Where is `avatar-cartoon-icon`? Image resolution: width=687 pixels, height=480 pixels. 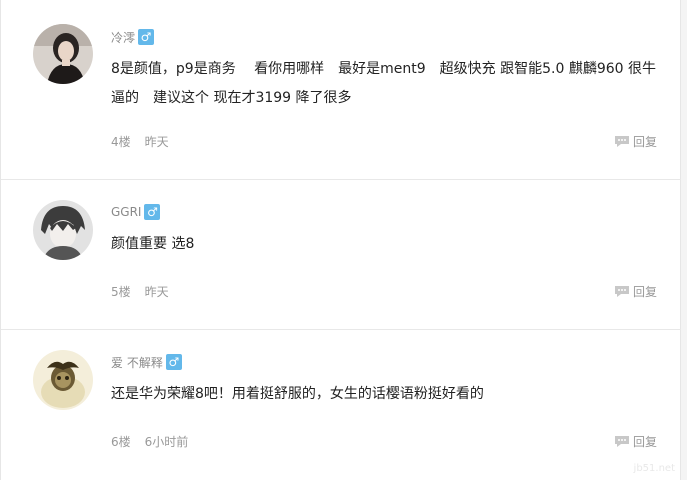 avatar-cartoon-icon is located at coordinates (63, 380).